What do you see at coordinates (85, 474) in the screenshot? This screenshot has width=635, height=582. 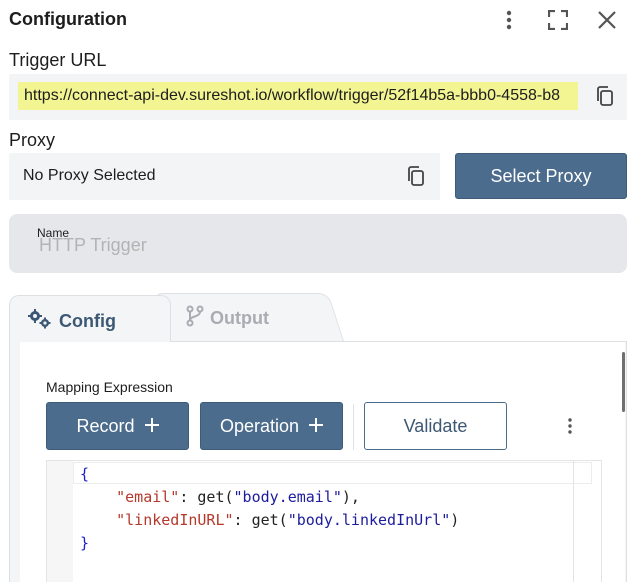 I see `code-open-brace: {` at bounding box center [85, 474].